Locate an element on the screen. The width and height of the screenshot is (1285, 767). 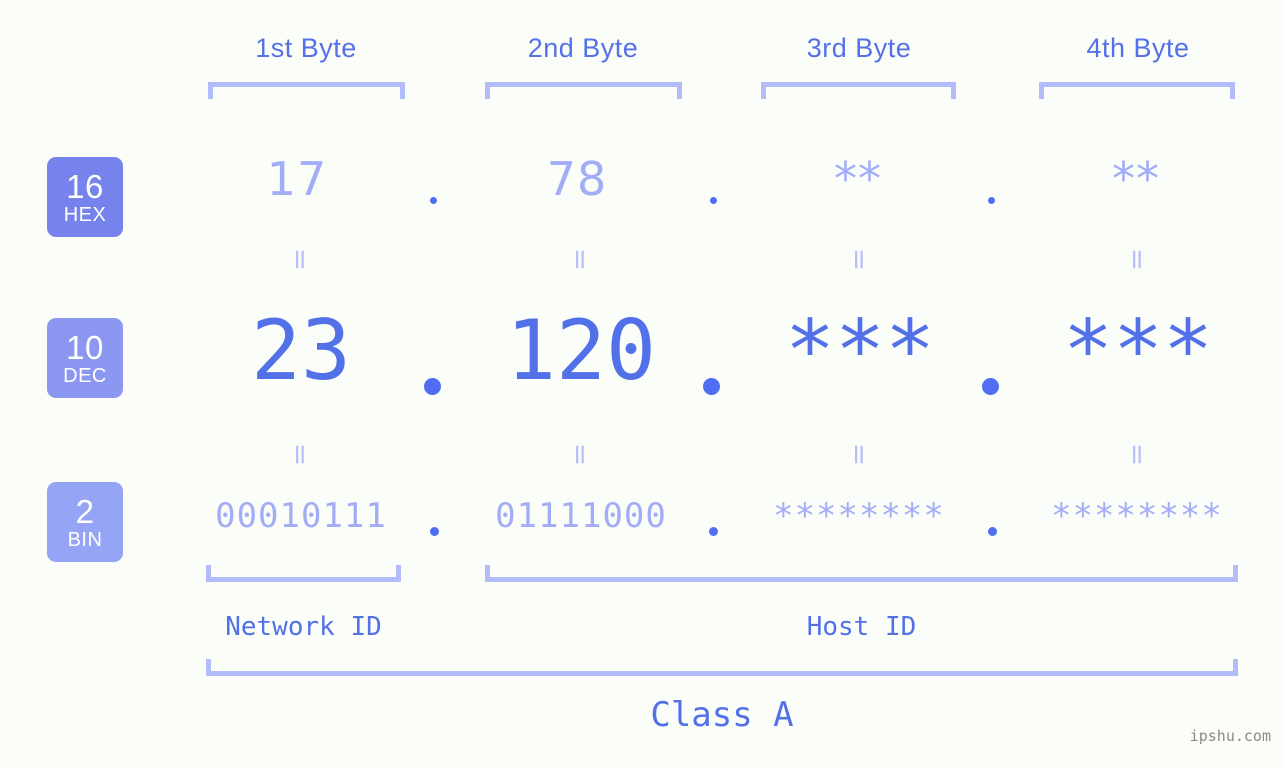
byte-header-2: 2nd Byte is located at coordinates (583, 48).